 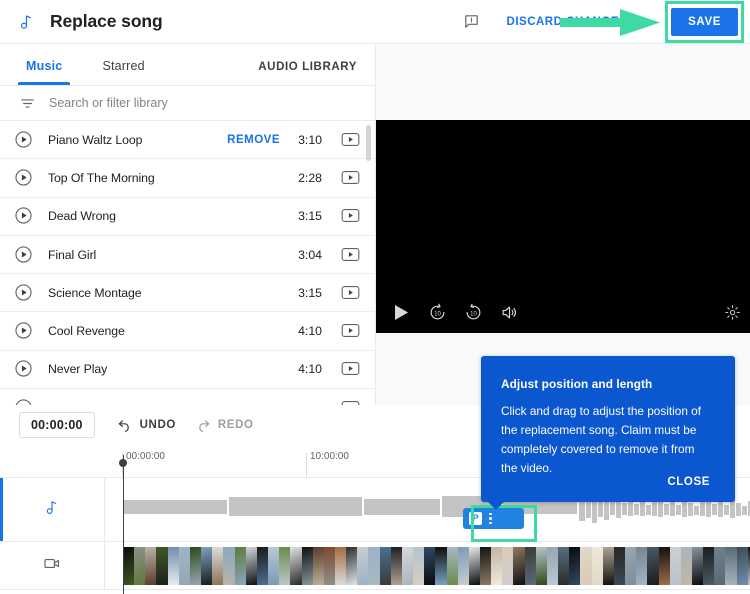 What do you see at coordinates (95, 139) in the screenshot?
I see `song-title: Piano Waltz Loop` at bounding box center [95, 139].